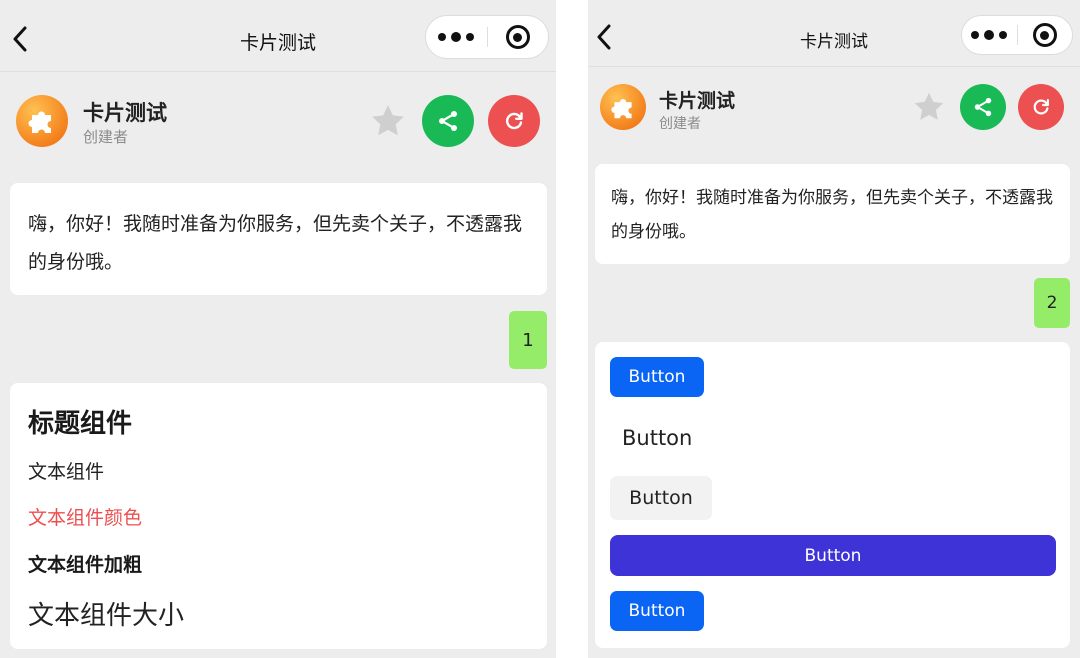 Image resolution: width=1080 pixels, height=658 pixels. Describe the element at coordinates (665, 438) in the screenshot. I see `text-button: Button` at that location.